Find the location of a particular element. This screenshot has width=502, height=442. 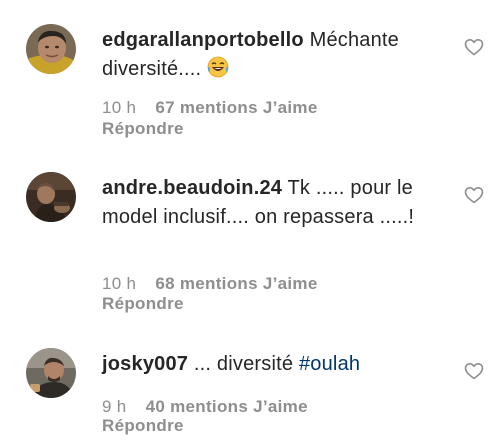

hashtag-link: #oulah is located at coordinates (329, 364).